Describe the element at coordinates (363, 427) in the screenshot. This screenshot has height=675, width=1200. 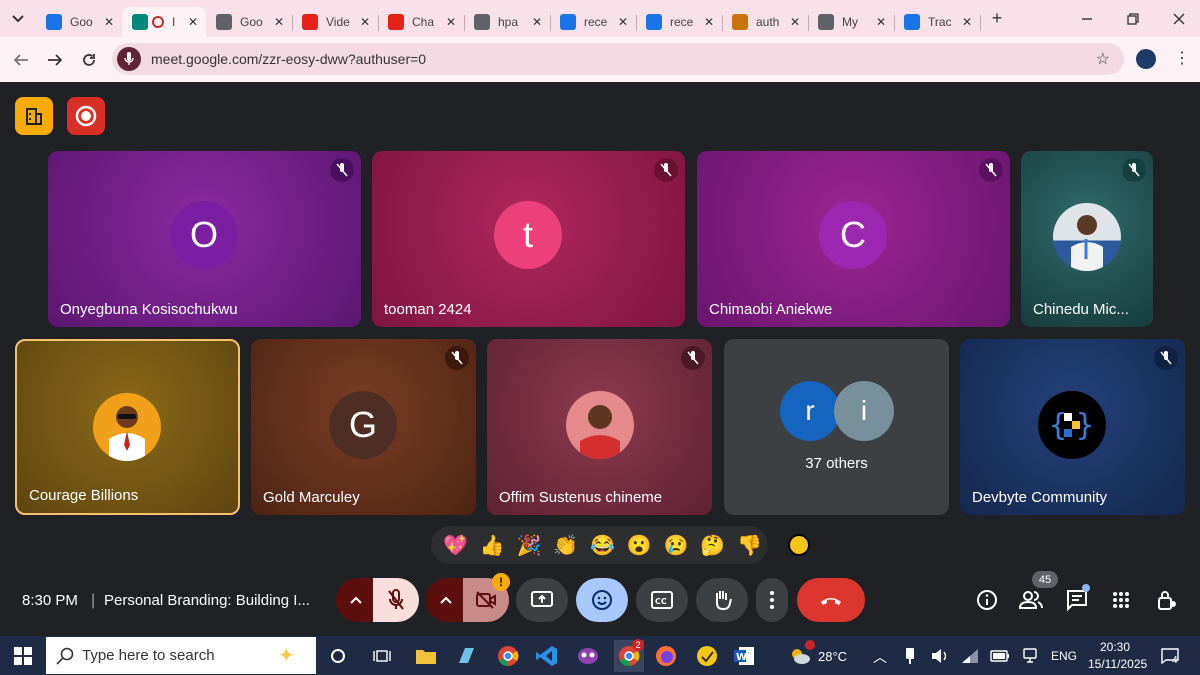
I see `participant-tile: G Gold Marculey` at that location.